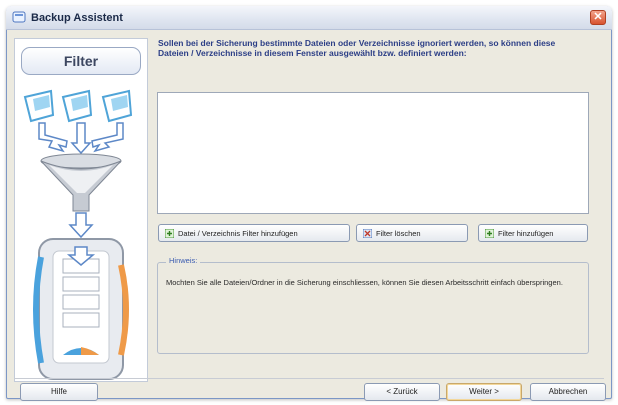  What do you see at coordinates (81, 309) in the screenshot?
I see `backup-device-icon` at bounding box center [81, 309].